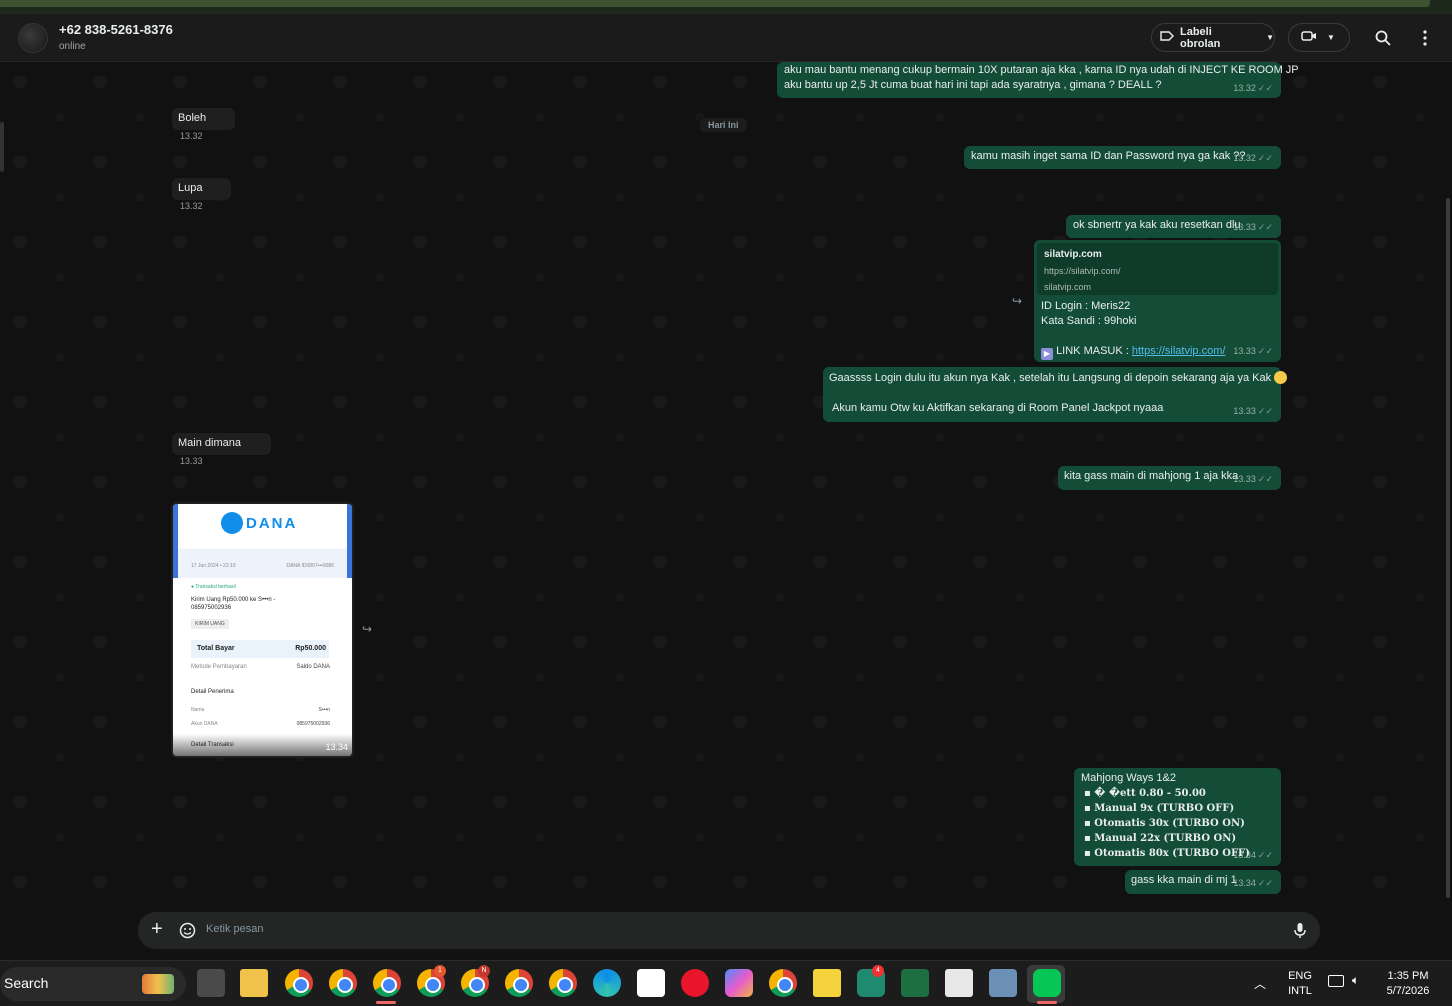 The width and height of the screenshot is (1452, 1006). What do you see at coordinates (1448, 548) in the screenshot?
I see `scrollbar-thumb` at bounding box center [1448, 548].